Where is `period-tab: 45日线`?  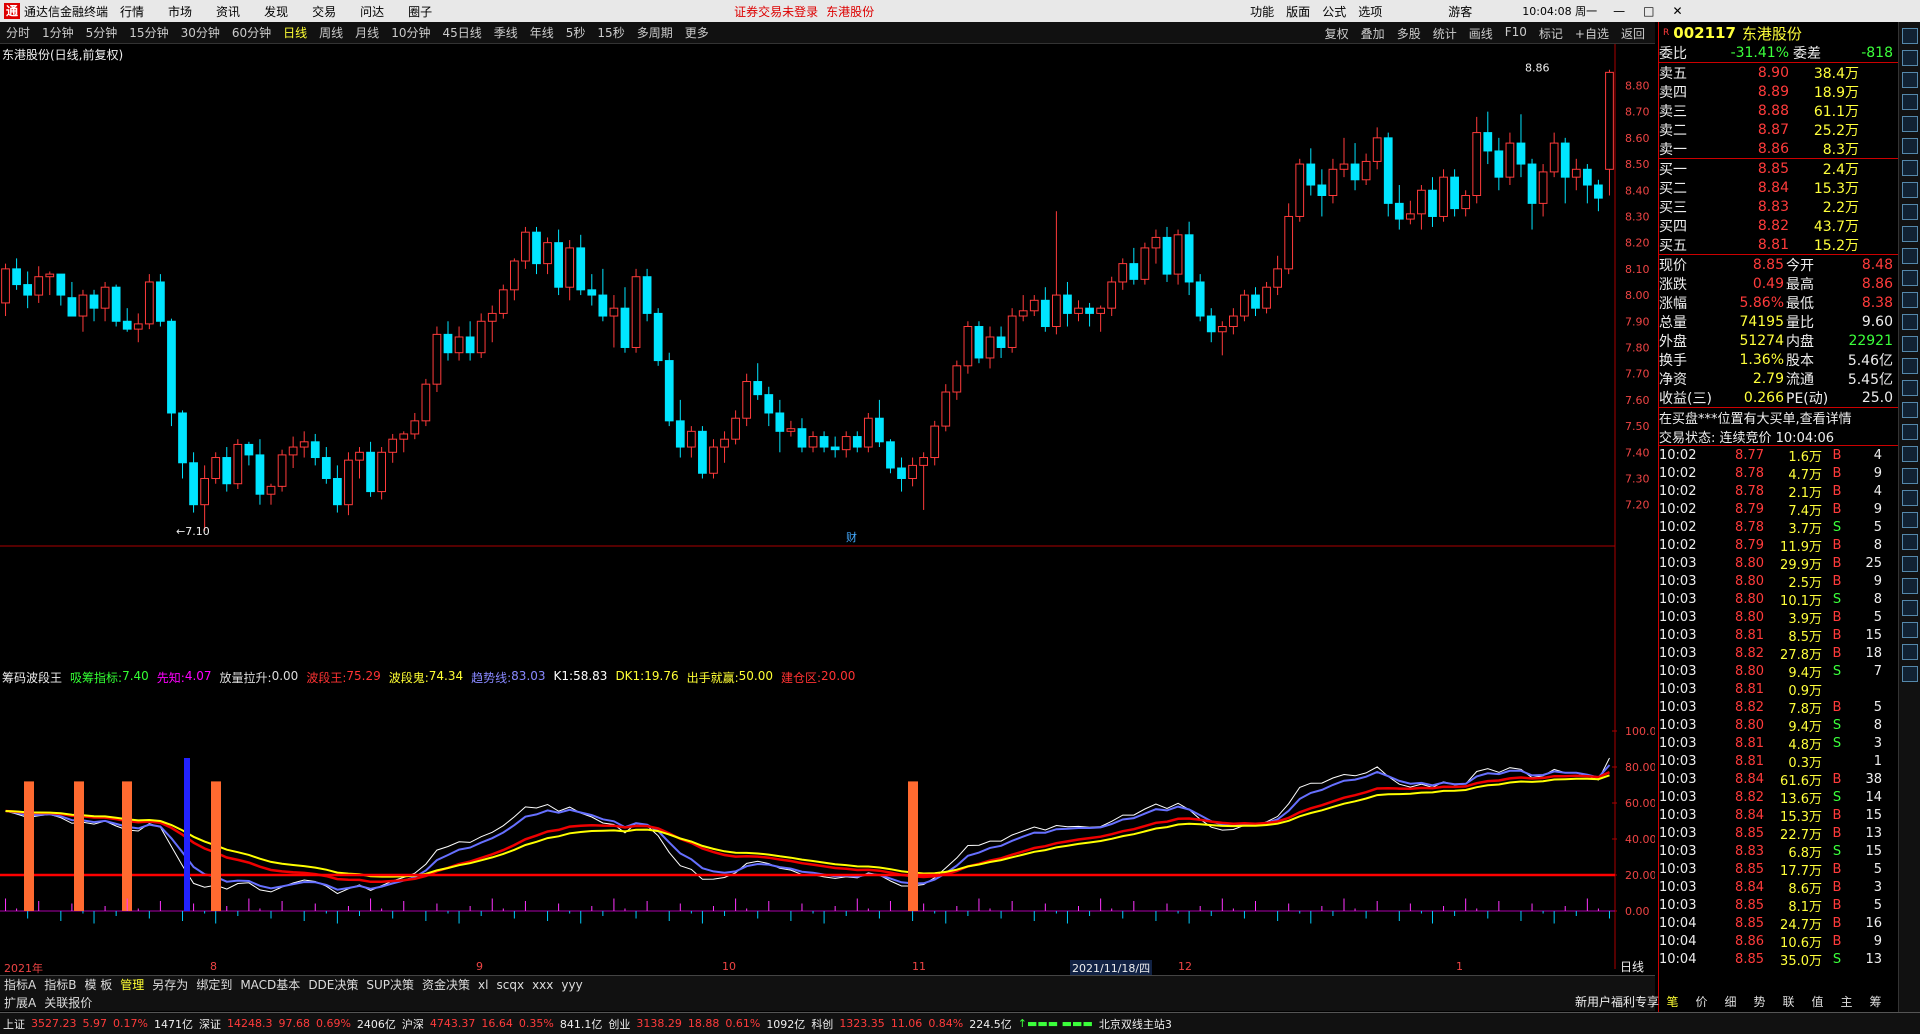 period-tab: 45日线 is located at coordinates (461, 32).